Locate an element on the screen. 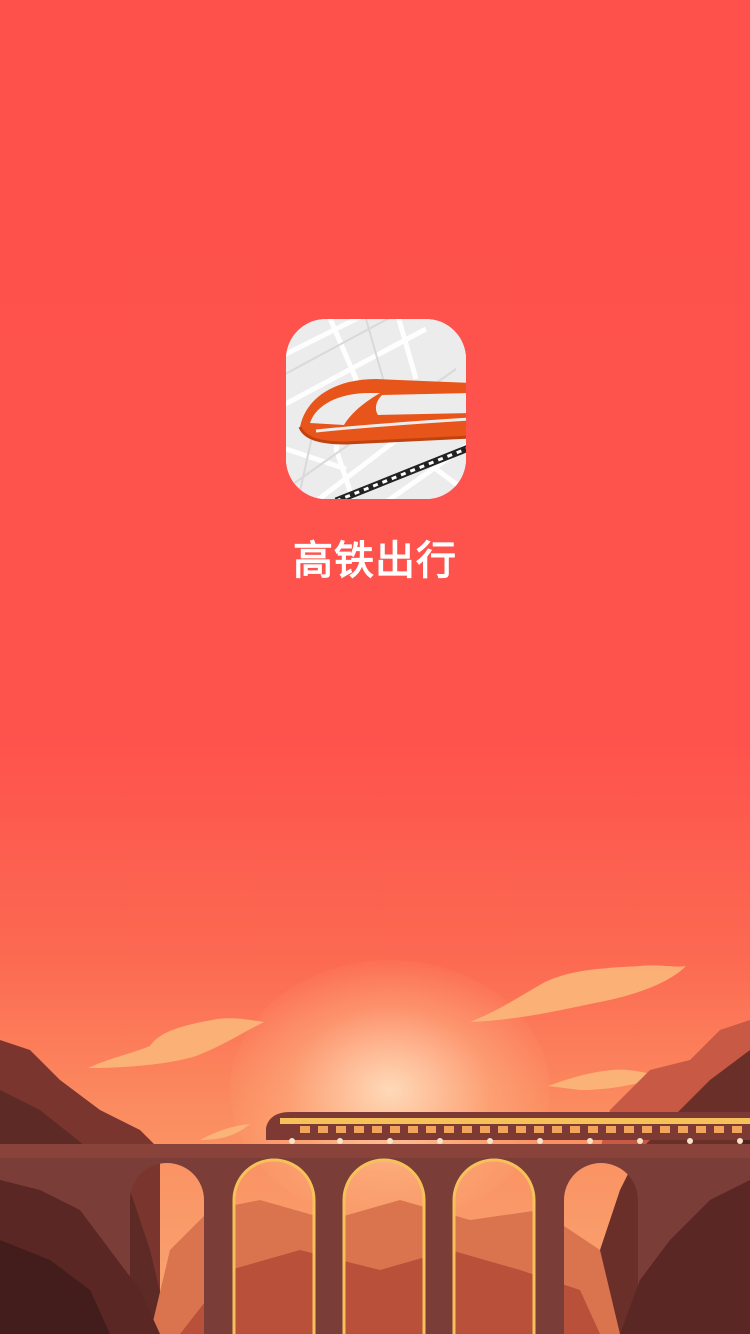  app-logo-icon is located at coordinates (376, 409).